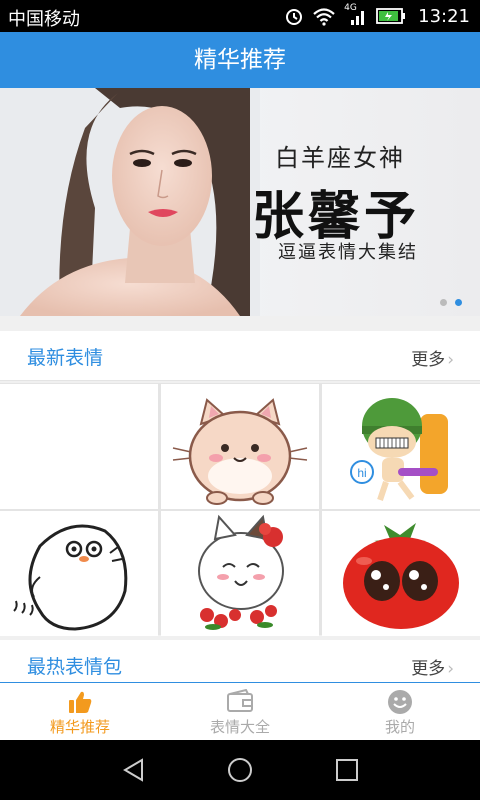 Image resolution: width=480 pixels, height=800 pixels. I want to click on sticker-cell-white-cat, so click(240, 573).